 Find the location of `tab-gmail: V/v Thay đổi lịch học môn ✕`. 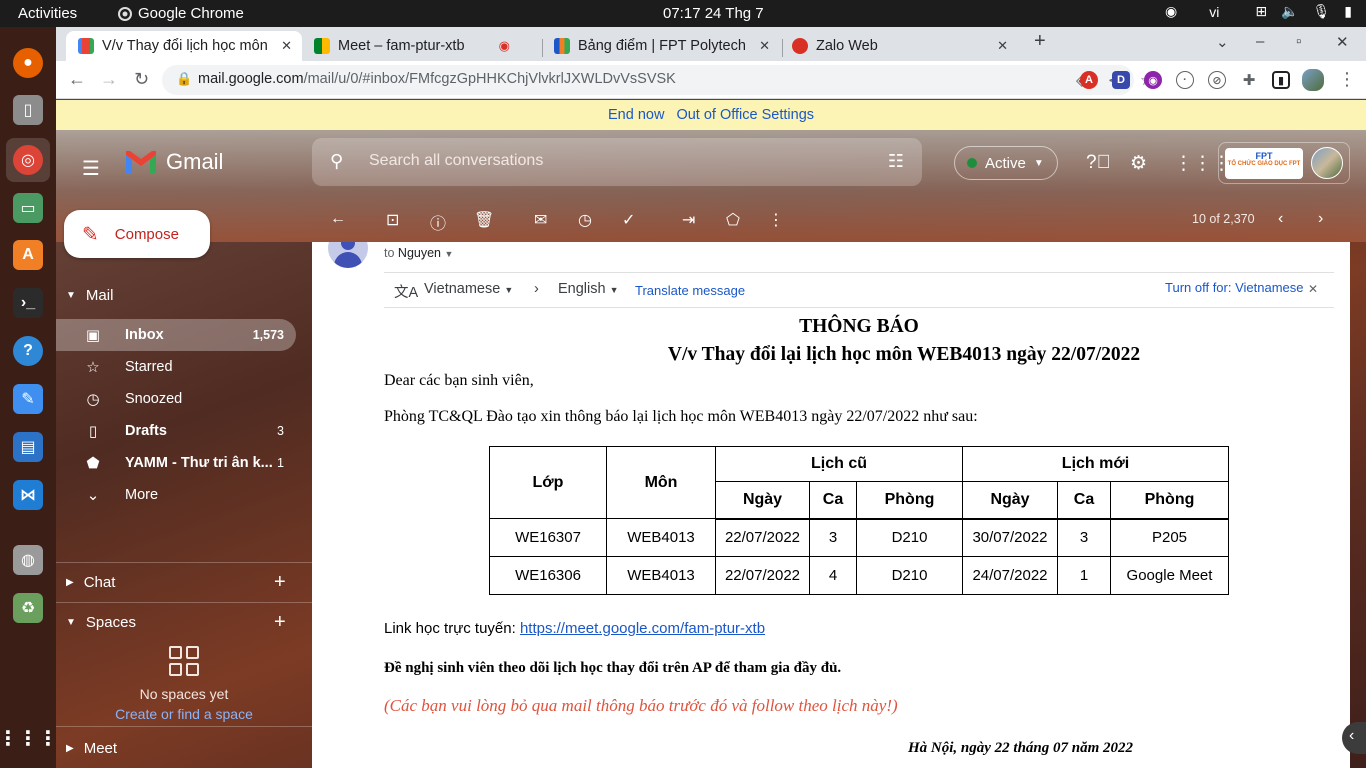

tab-gmail: V/v Thay đổi lịch học môn ✕ is located at coordinates (184, 46).